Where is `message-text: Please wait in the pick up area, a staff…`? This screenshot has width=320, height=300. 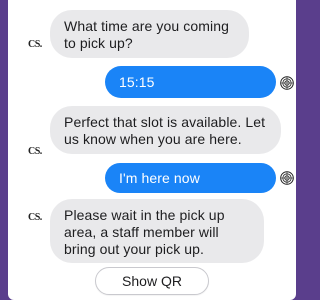 message-text: Please wait in the pick up area, a staff… is located at coordinates (144, 232).